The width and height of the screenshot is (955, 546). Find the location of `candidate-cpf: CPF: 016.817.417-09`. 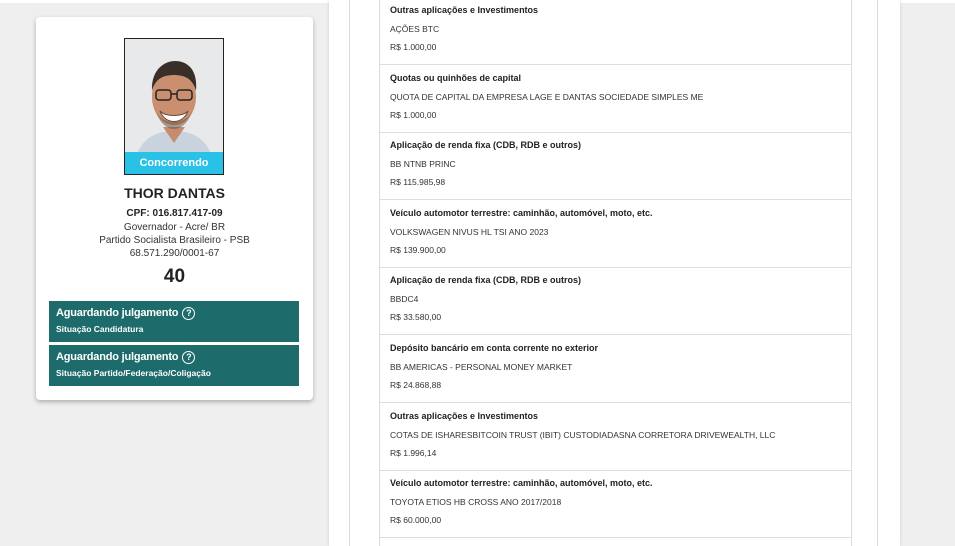

candidate-cpf: CPF: 016.817.417-09 is located at coordinates (174, 213).